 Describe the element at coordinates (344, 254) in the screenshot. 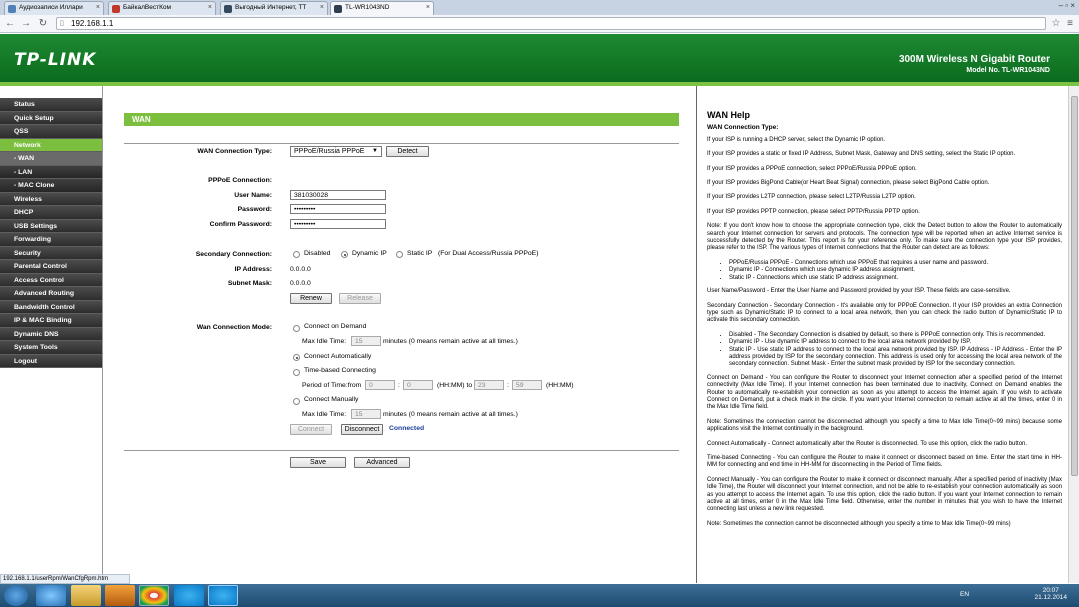

I see `secondary-dynamic-radio` at that location.